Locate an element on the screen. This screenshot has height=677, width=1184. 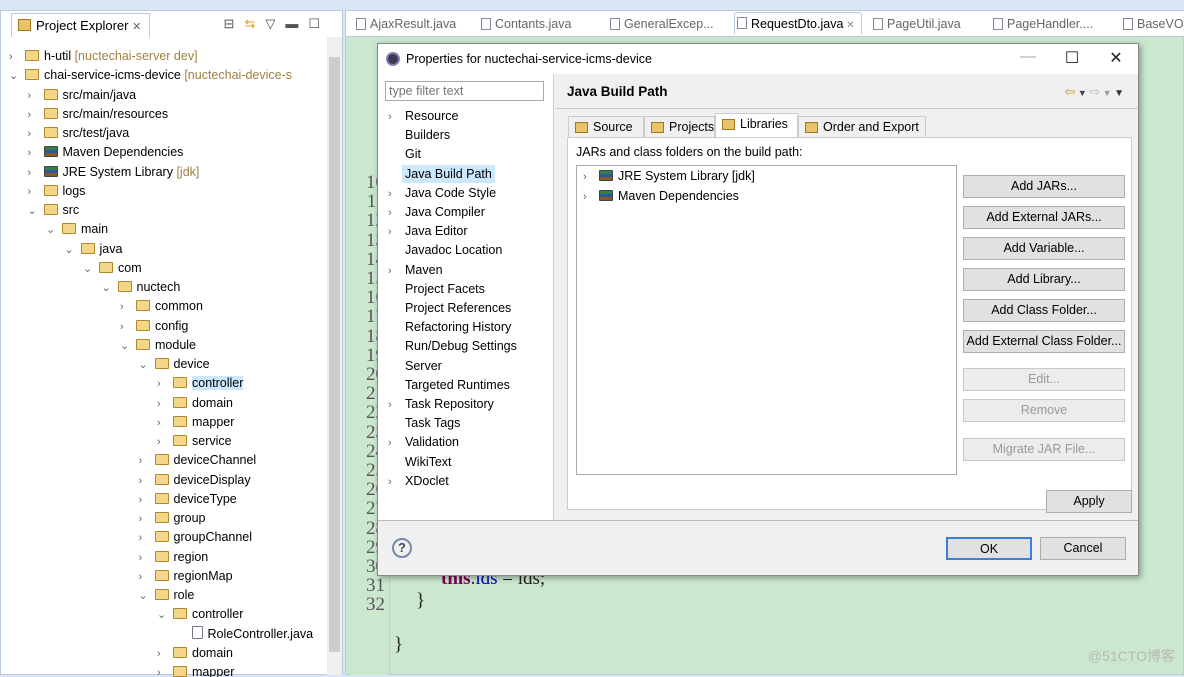
tree-item: › mapper is located at coordinates (195, 422).